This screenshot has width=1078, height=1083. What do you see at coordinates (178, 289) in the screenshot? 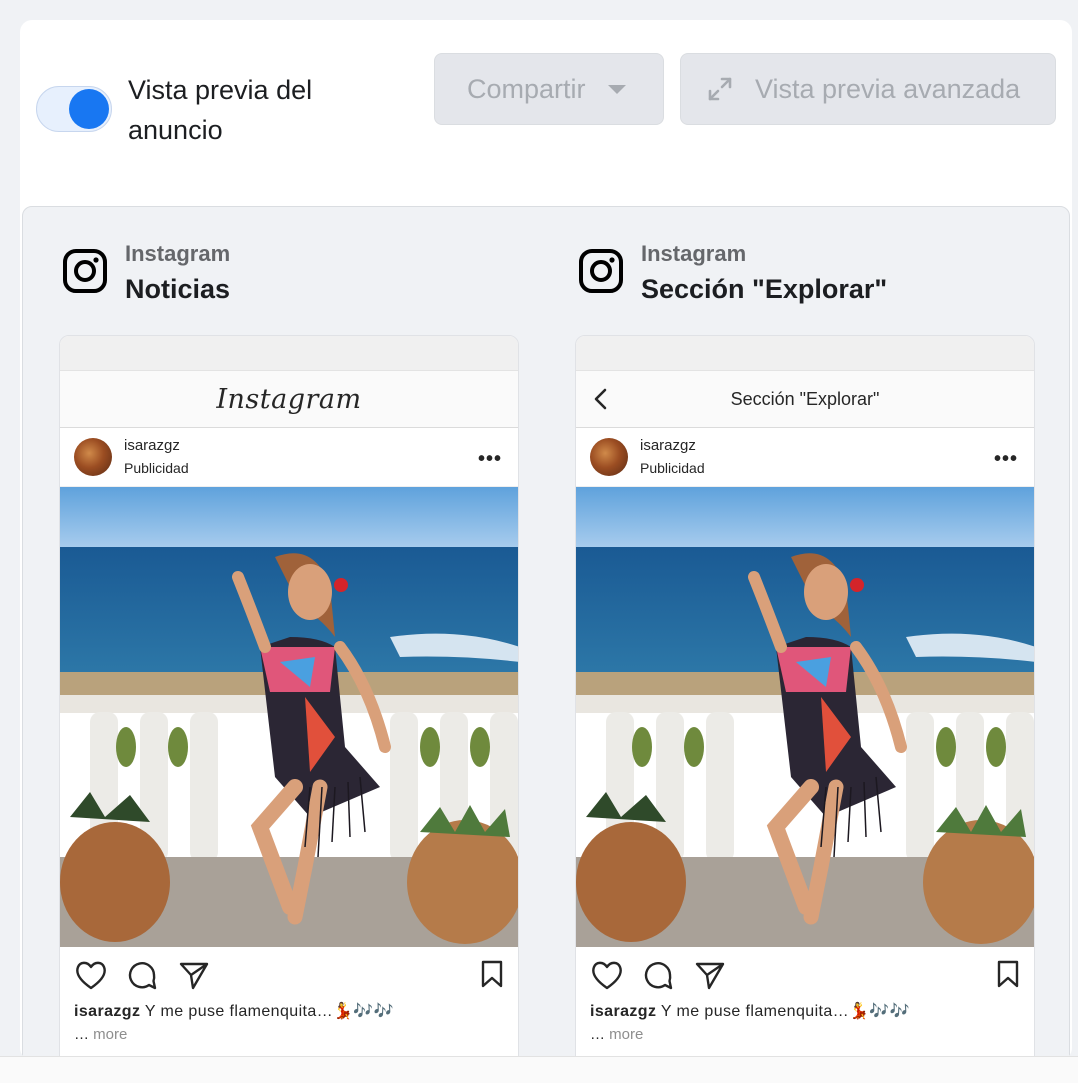
I see `placement-title: Noticias` at bounding box center [178, 289].